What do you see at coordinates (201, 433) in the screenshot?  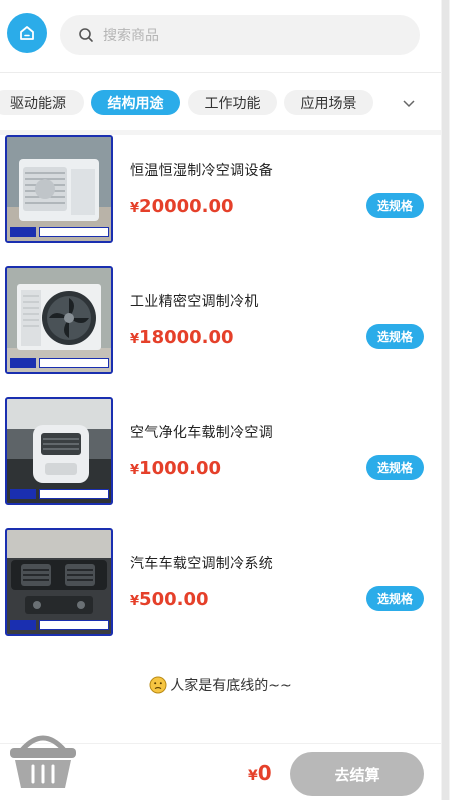 I see `product-name: 空气净化车载制冷空调` at bounding box center [201, 433].